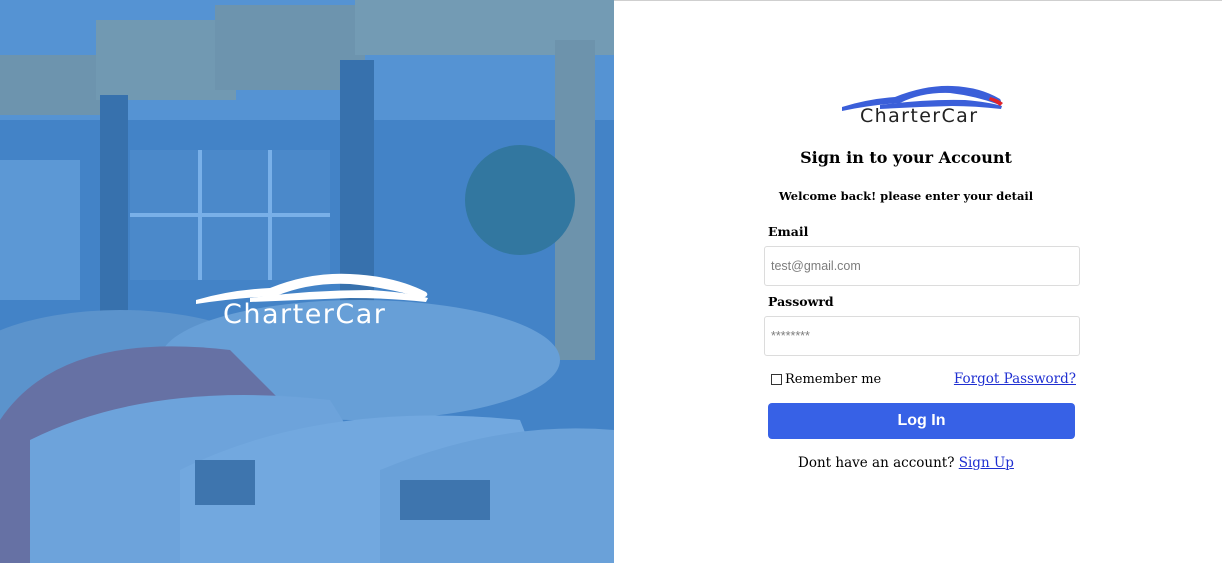 This screenshot has width=1222, height=563. I want to click on password-label: Passowrd, so click(801, 301).